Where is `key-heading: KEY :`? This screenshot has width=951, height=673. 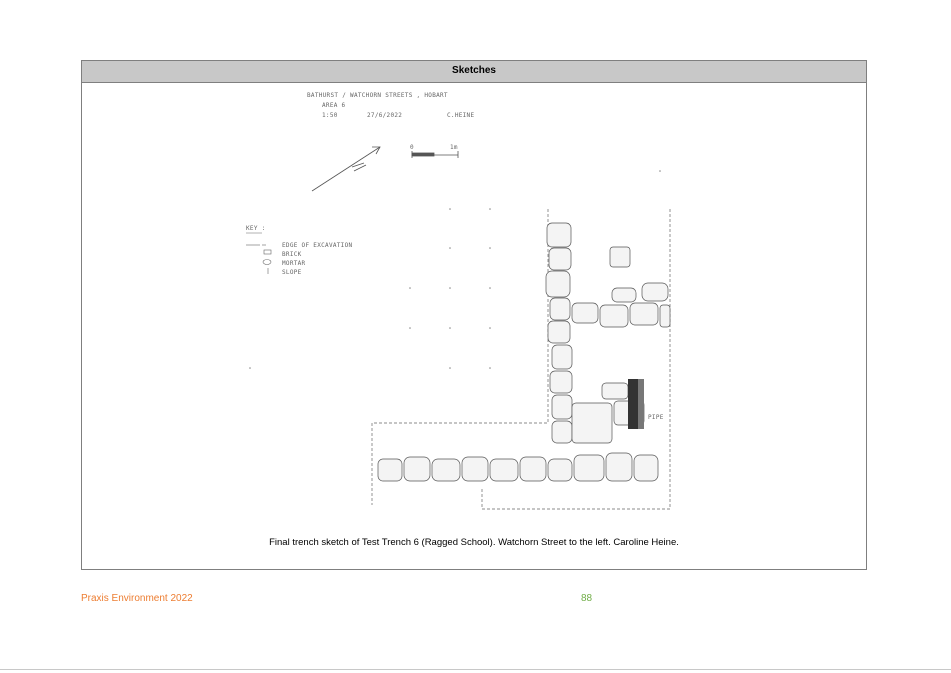
key-heading: KEY : is located at coordinates (256, 228).